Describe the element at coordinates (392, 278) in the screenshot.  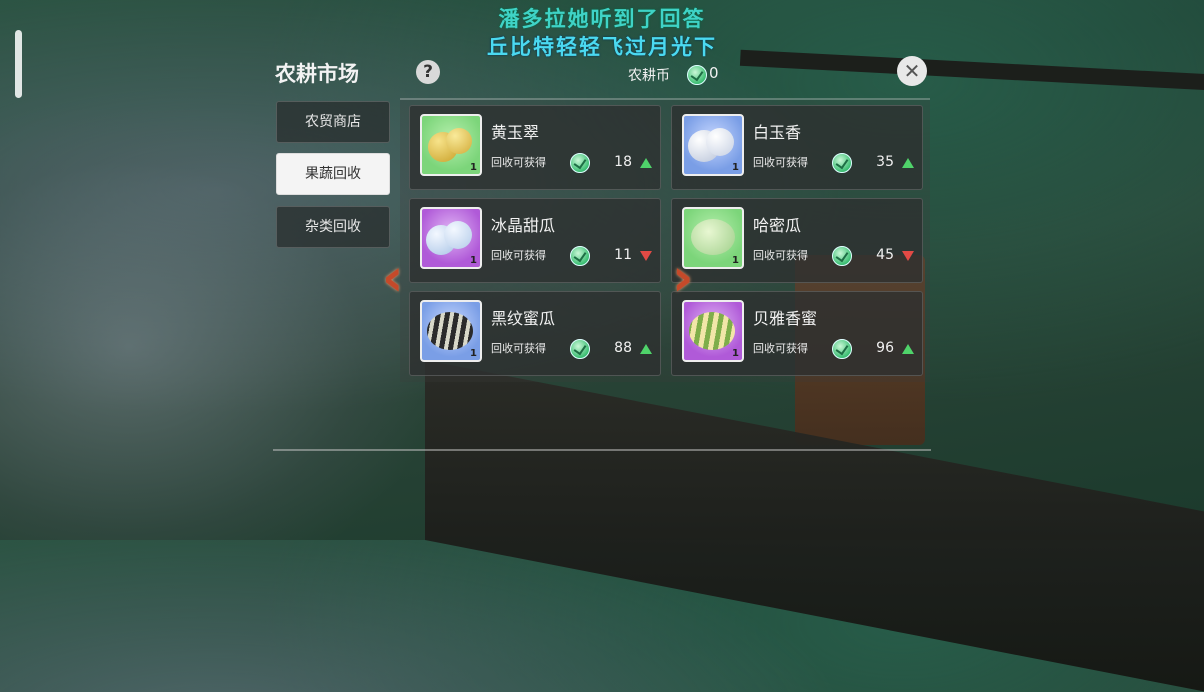
I see `prev-page-icon: ‹` at that location.